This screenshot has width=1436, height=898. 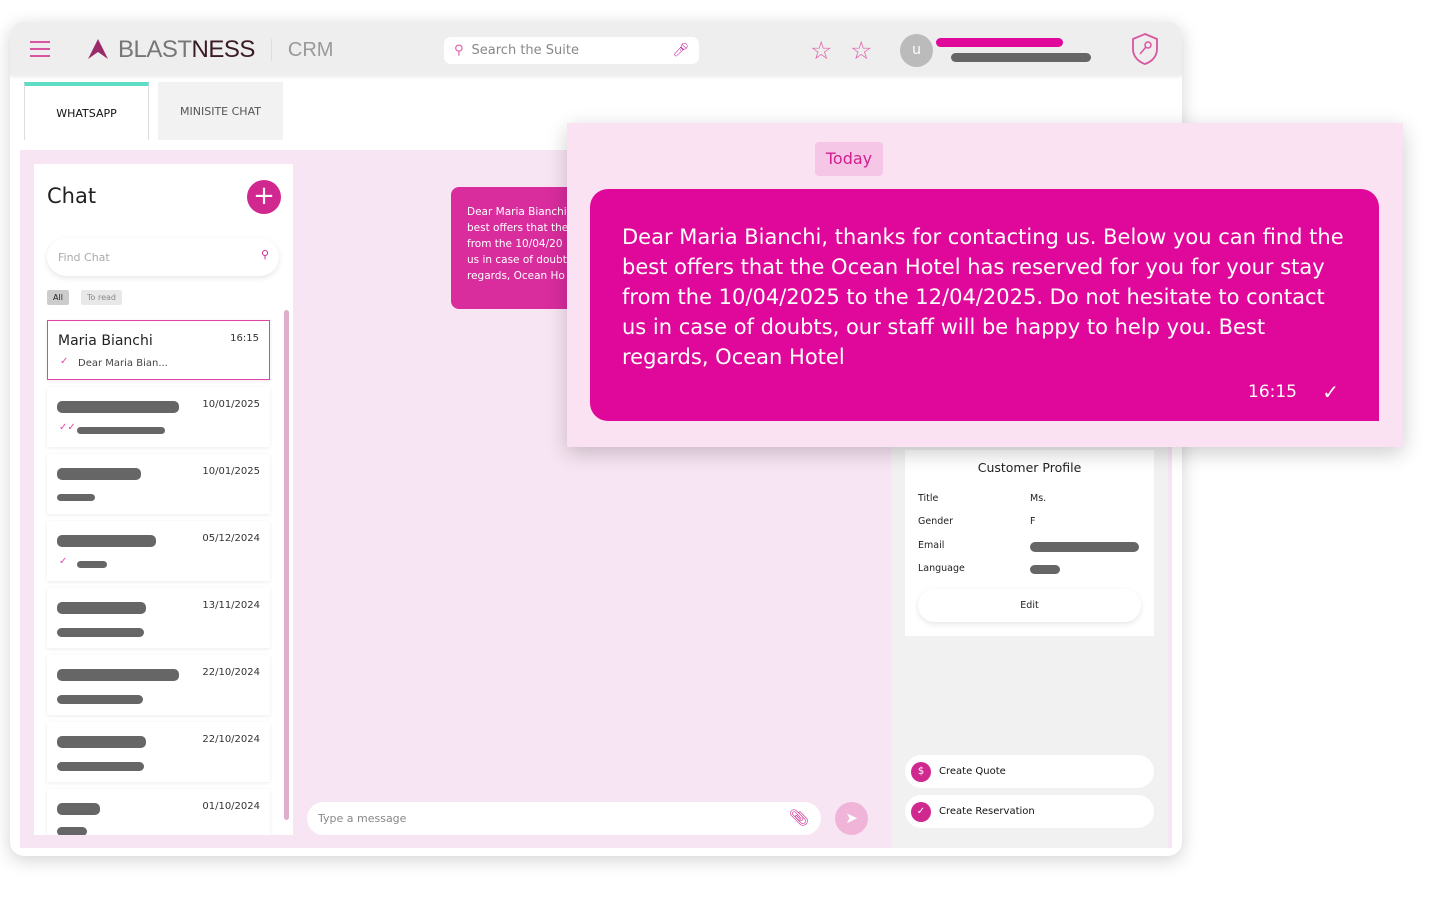 What do you see at coordinates (1330, 392) in the screenshot?
I see `sent-check-icon: ✓` at bounding box center [1330, 392].